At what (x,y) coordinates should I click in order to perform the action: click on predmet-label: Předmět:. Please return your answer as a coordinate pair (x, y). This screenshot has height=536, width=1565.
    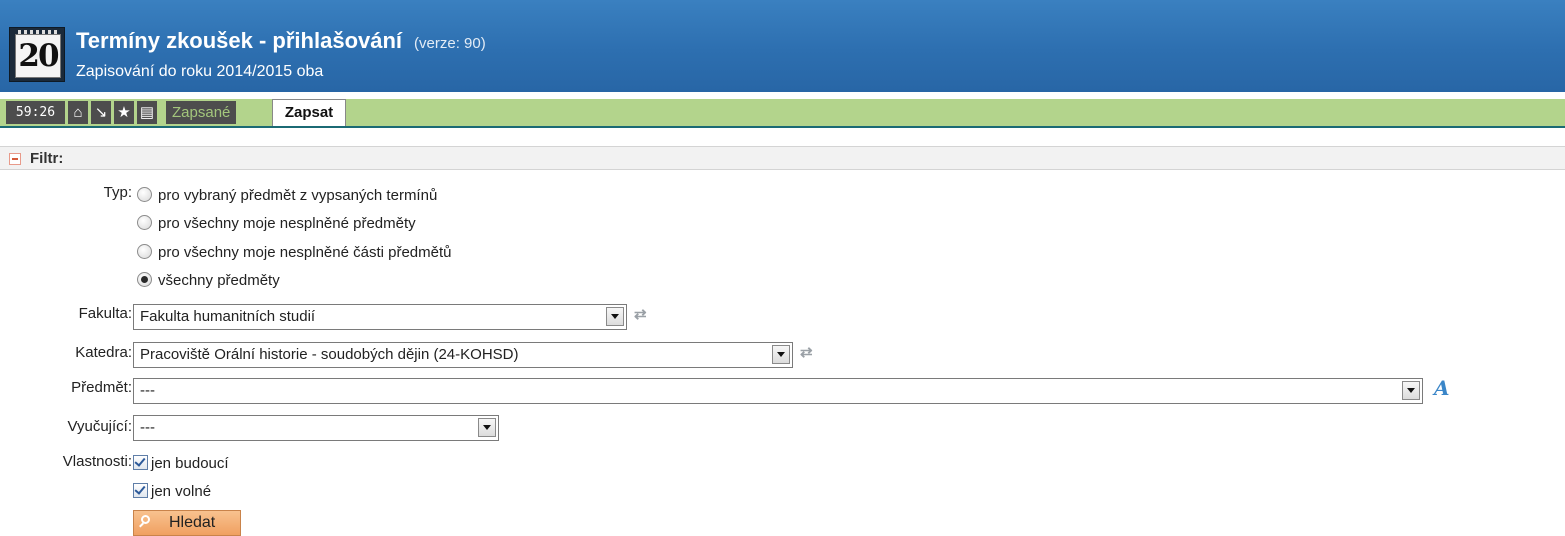
    Looking at the image, I should click on (101, 387).